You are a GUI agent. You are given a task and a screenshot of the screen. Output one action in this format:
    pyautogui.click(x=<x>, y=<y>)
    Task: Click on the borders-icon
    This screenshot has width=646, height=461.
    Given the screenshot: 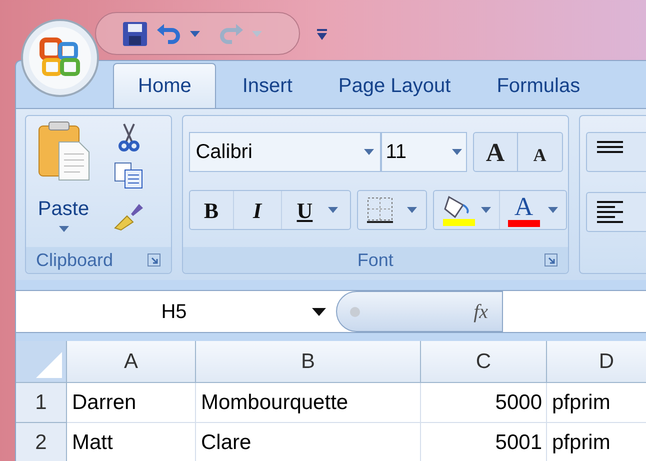 What is the action you would take?
    pyautogui.click(x=379, y=210)
    